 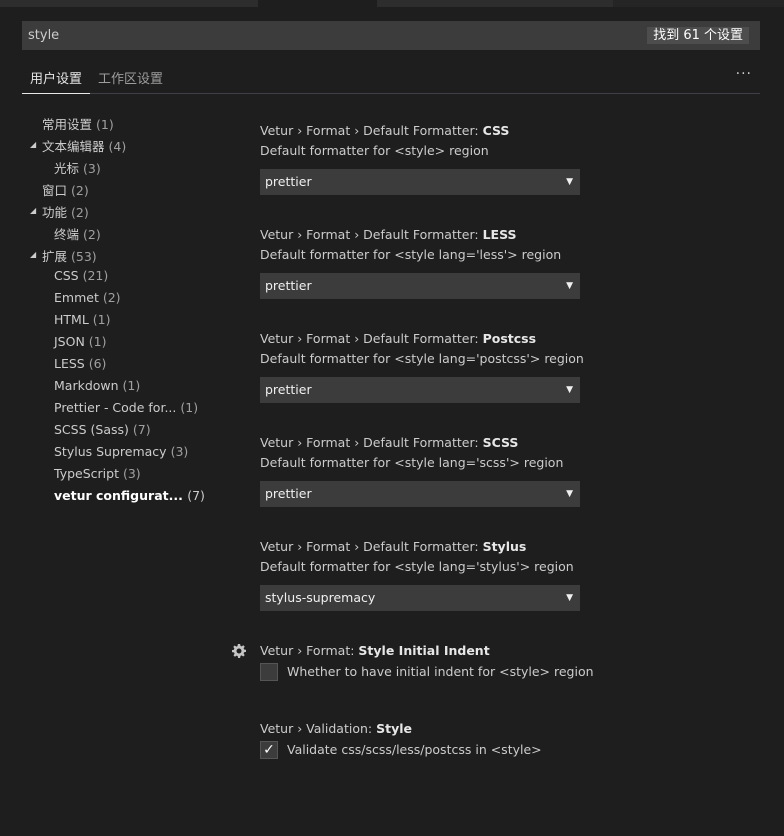 What do you see at coordinates (698, 35) in the screenshot?
I see `search-result-count-badge: 找到 61 个设置` at bounding box center [698, 35].